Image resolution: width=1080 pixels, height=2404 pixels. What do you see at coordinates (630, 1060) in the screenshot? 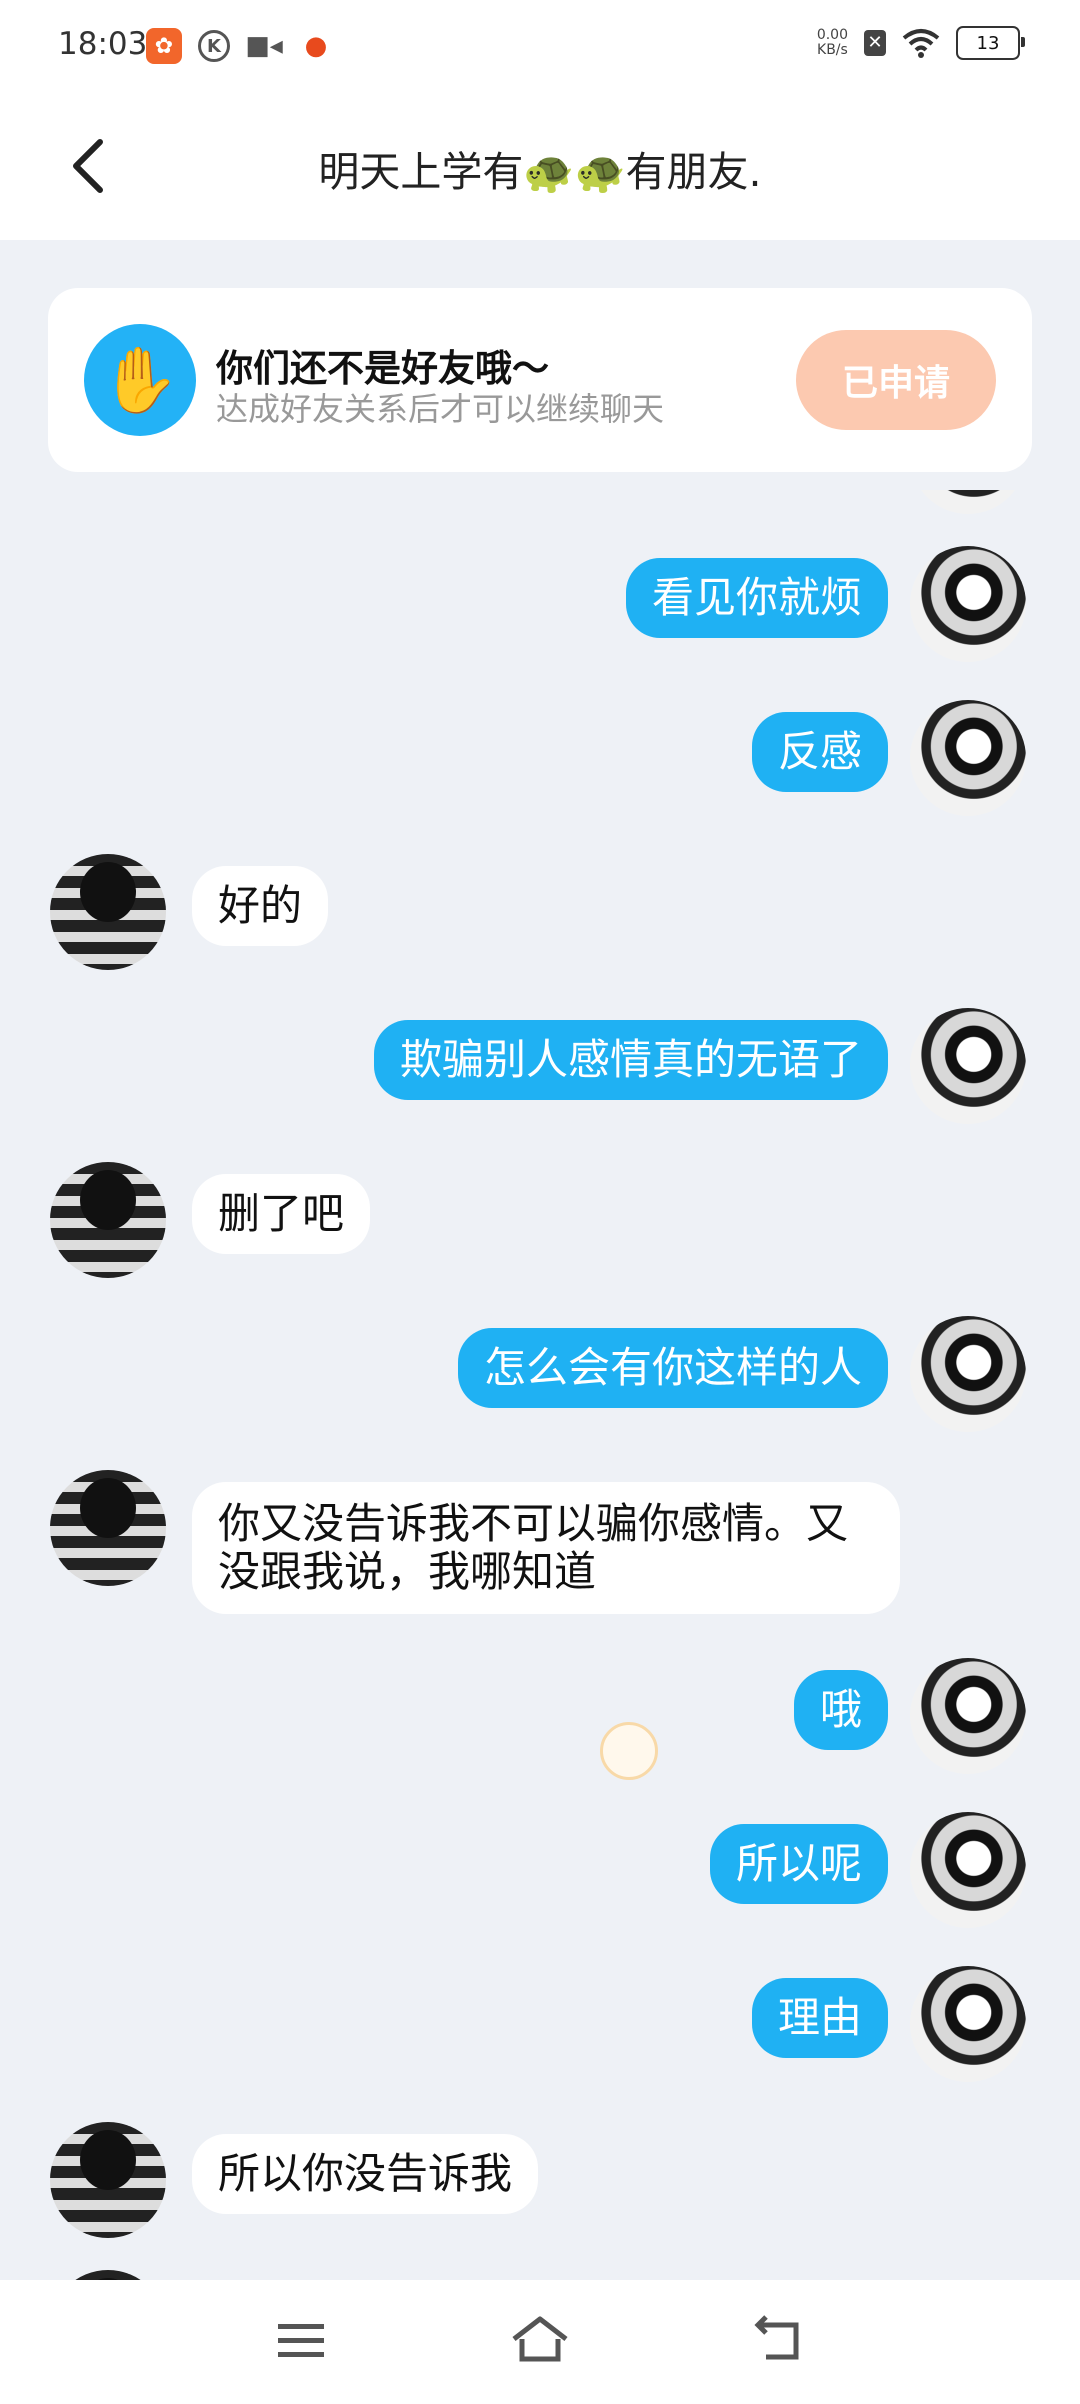
I see `message-bubble: 欺骗别人感情真的无语了` at bounding box center [630, 1060].